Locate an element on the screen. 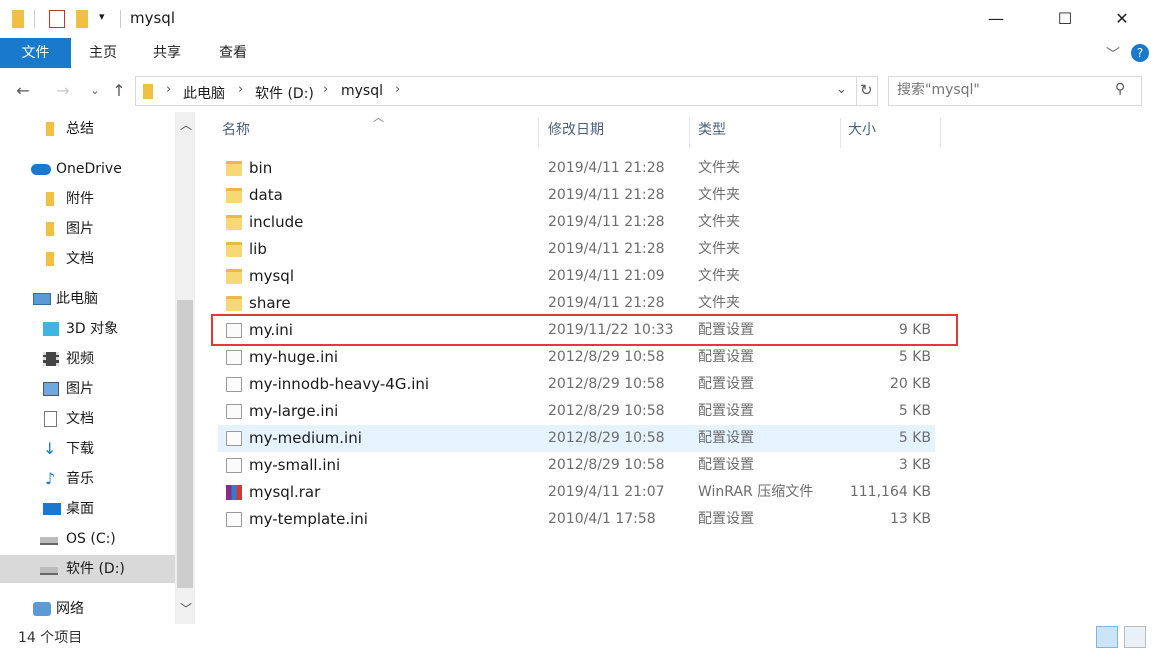 The height and width of the screenshot is (651, 1155). scroll-up-icon: ︿ is located at coordinates (186, 124).